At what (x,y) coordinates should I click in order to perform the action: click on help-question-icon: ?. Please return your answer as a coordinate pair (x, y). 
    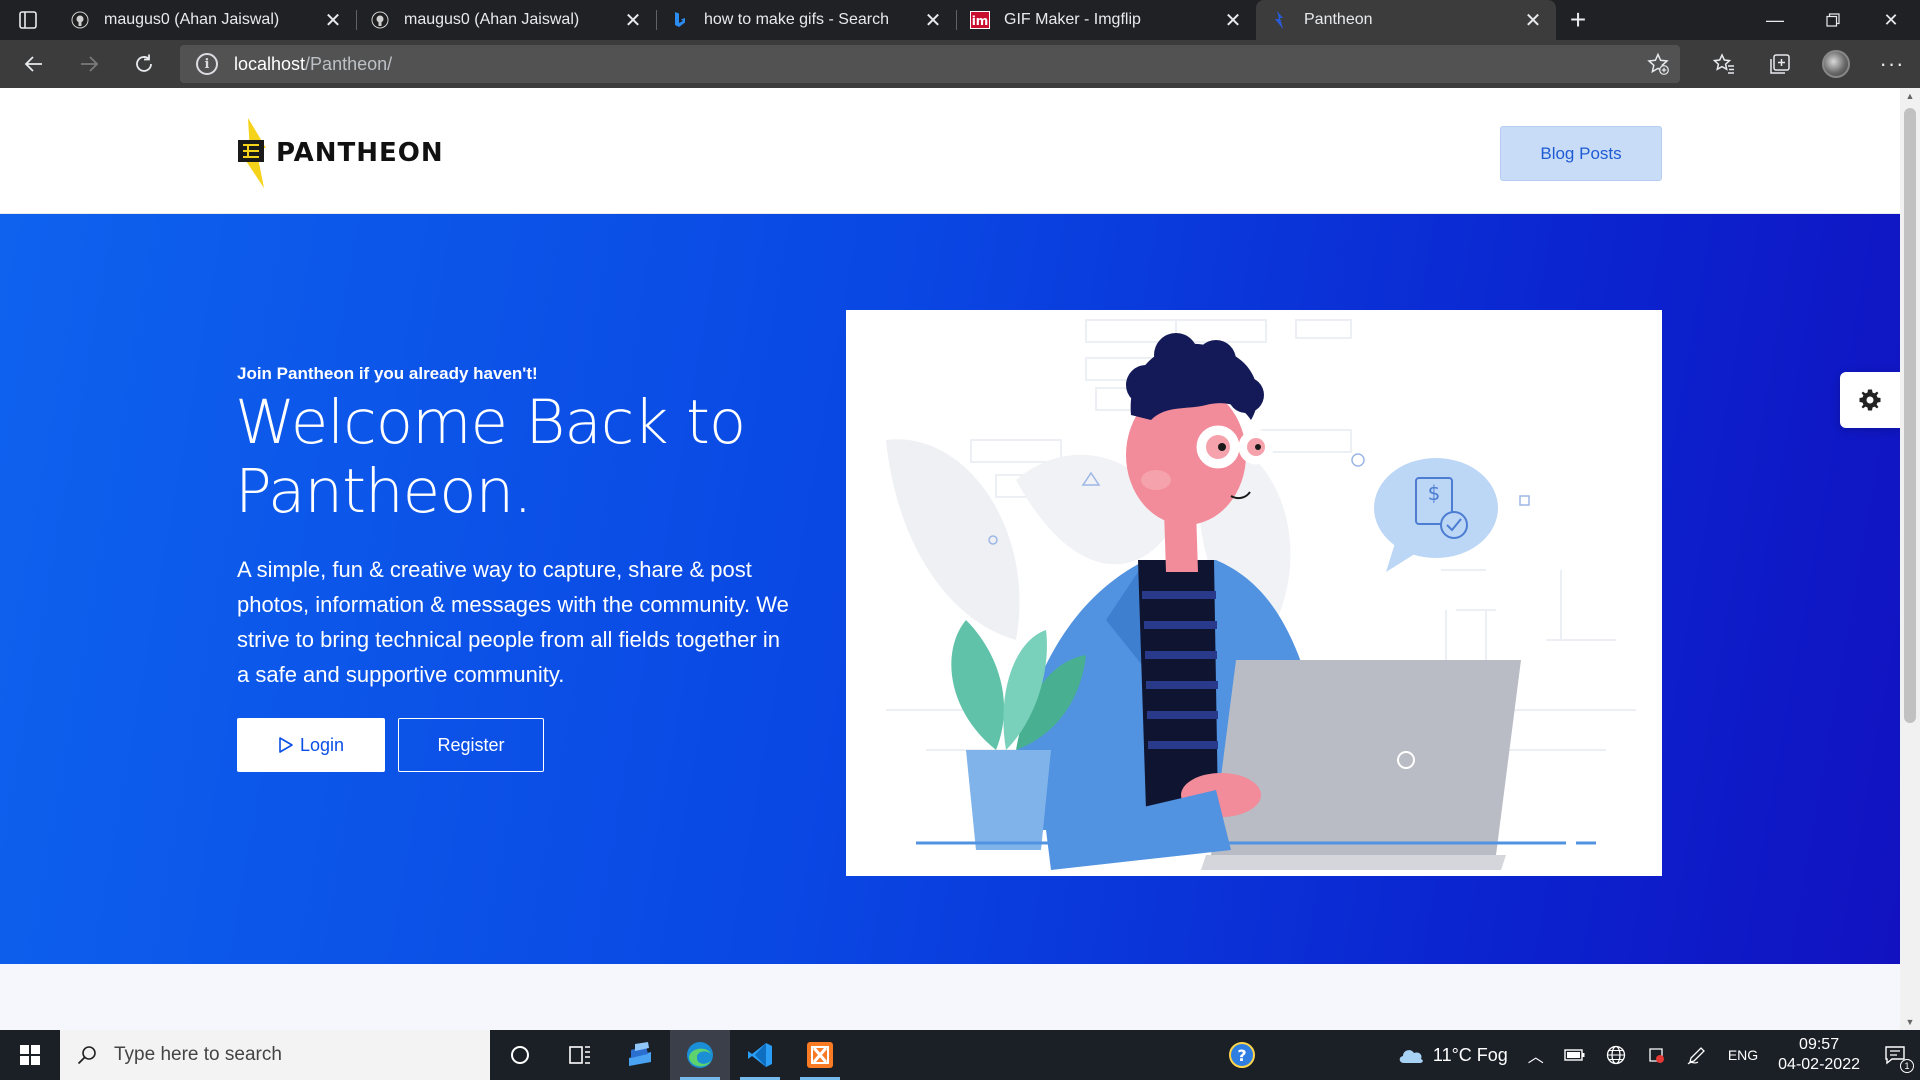
    Looking at the image, I should click on (1241, 1055).